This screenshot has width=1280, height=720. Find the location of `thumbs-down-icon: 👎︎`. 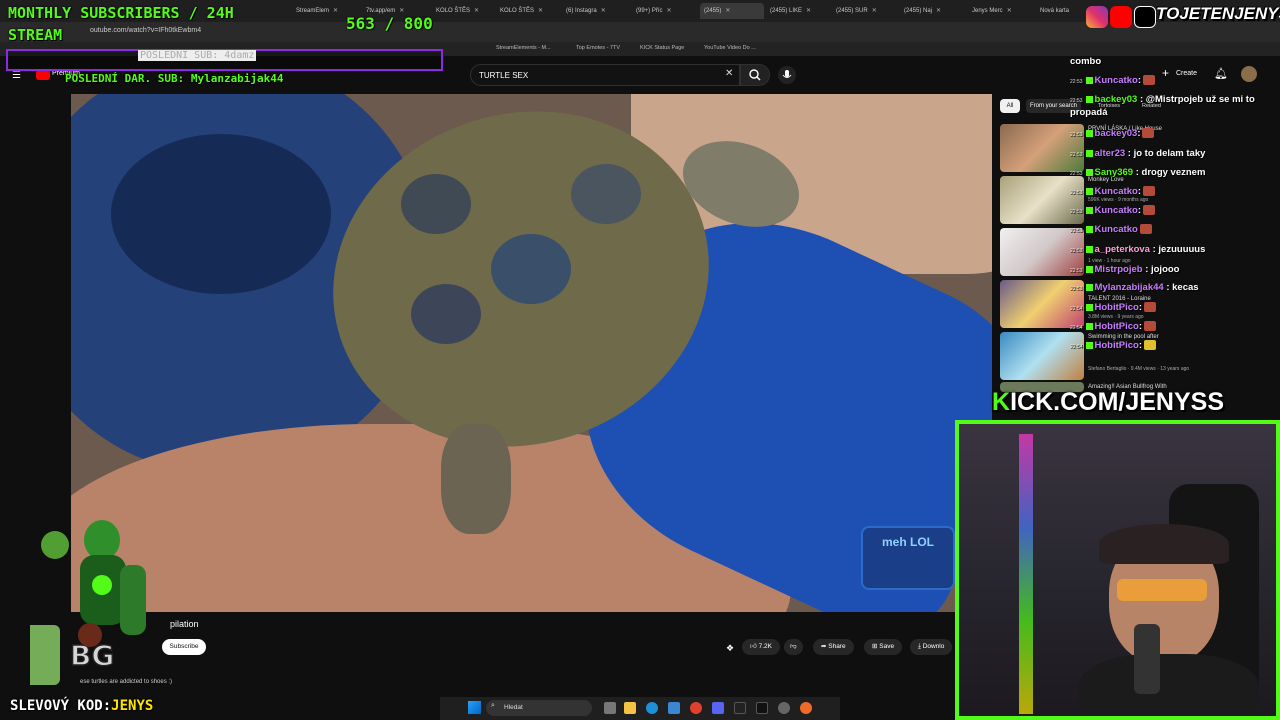

thumbs-down-icon: 👎︎ is located at coordinates (793, 646).